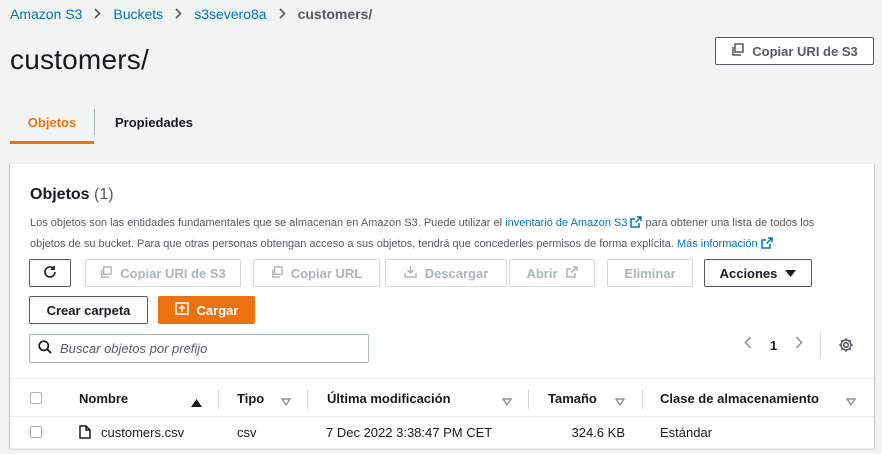 The width and height of the screenshot is (882, 454). Describe the element at coordinates (748, 345) in the screenshot. I see `prev-page-icon` at that location.